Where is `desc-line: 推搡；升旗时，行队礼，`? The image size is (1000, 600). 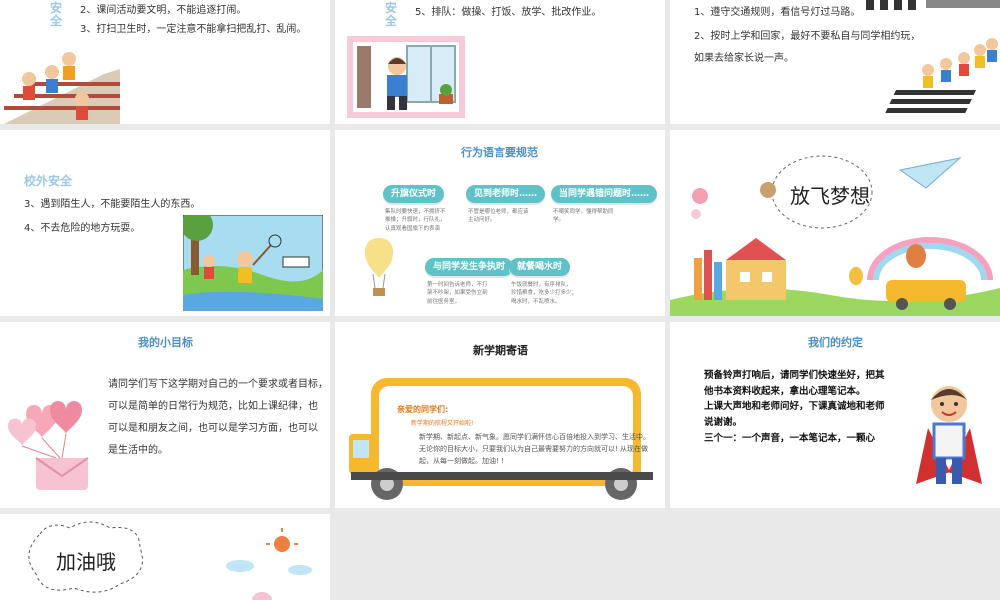 desc-line: 推搡；升旗时，行队礼， is located at coordinates (415, 220).